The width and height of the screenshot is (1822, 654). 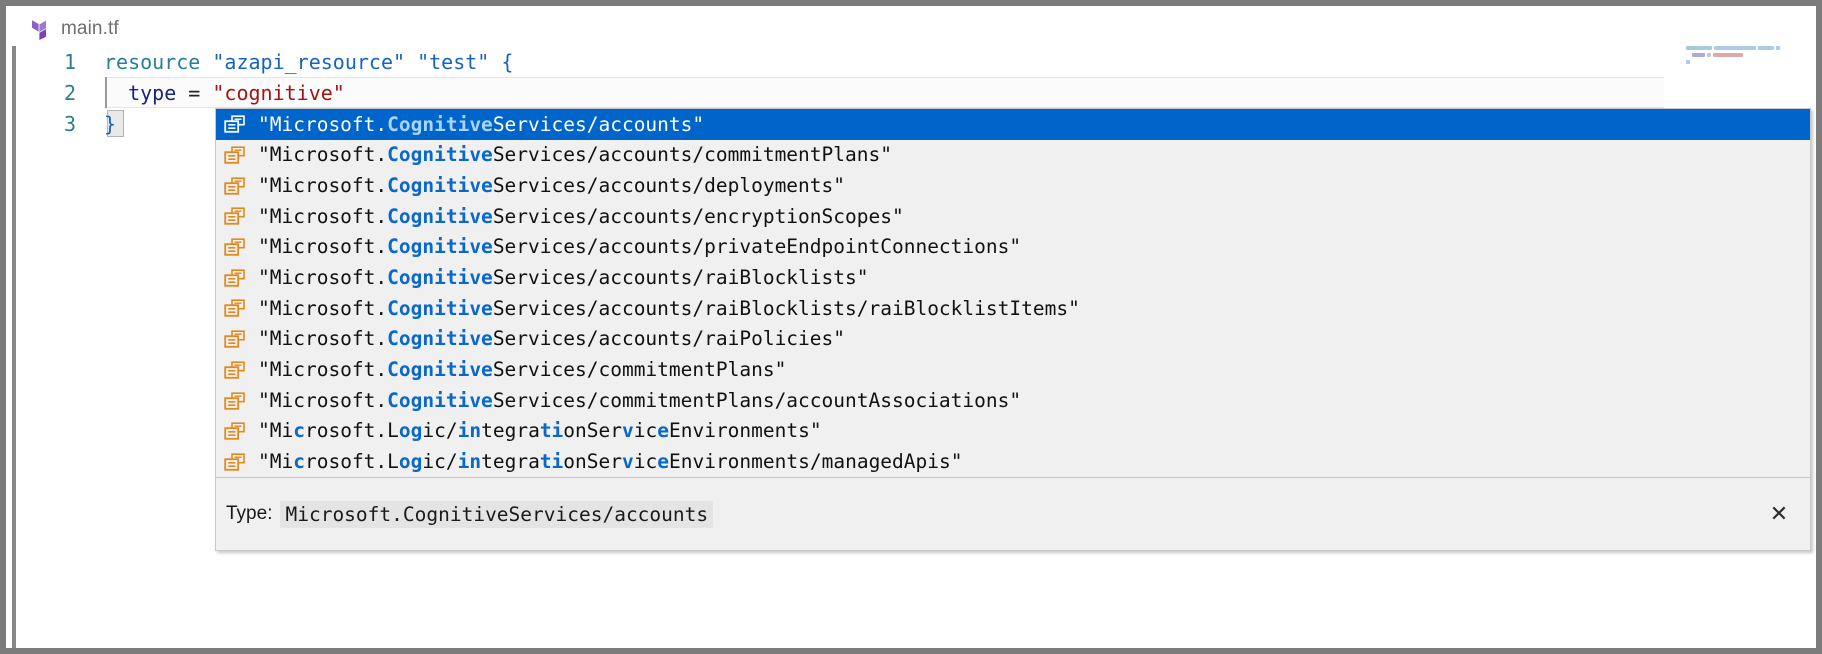 I want to click on autocomplete-item-selected: "Microsoft.CognitiveServices/accounts", so click(x=1013, y=124).